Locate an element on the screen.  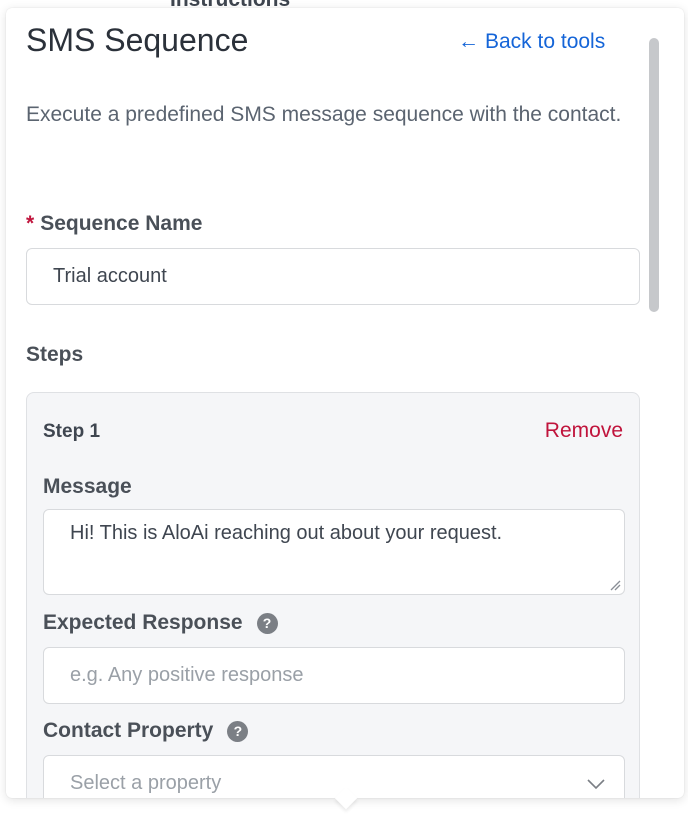
panel-title: SMS Sequence is located at coordinates (137, 40).